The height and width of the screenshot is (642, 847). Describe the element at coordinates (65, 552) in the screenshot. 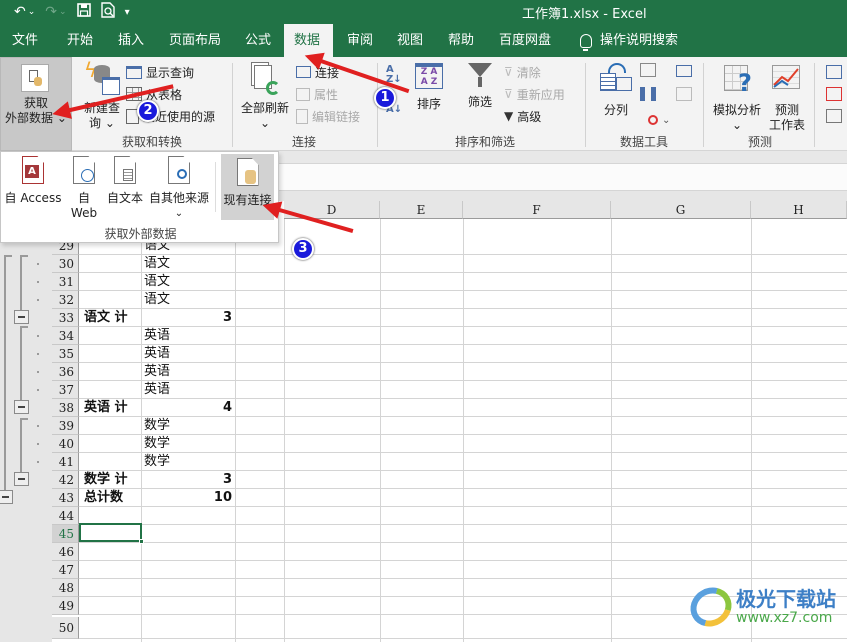

I see `row-header: 46` at that location.